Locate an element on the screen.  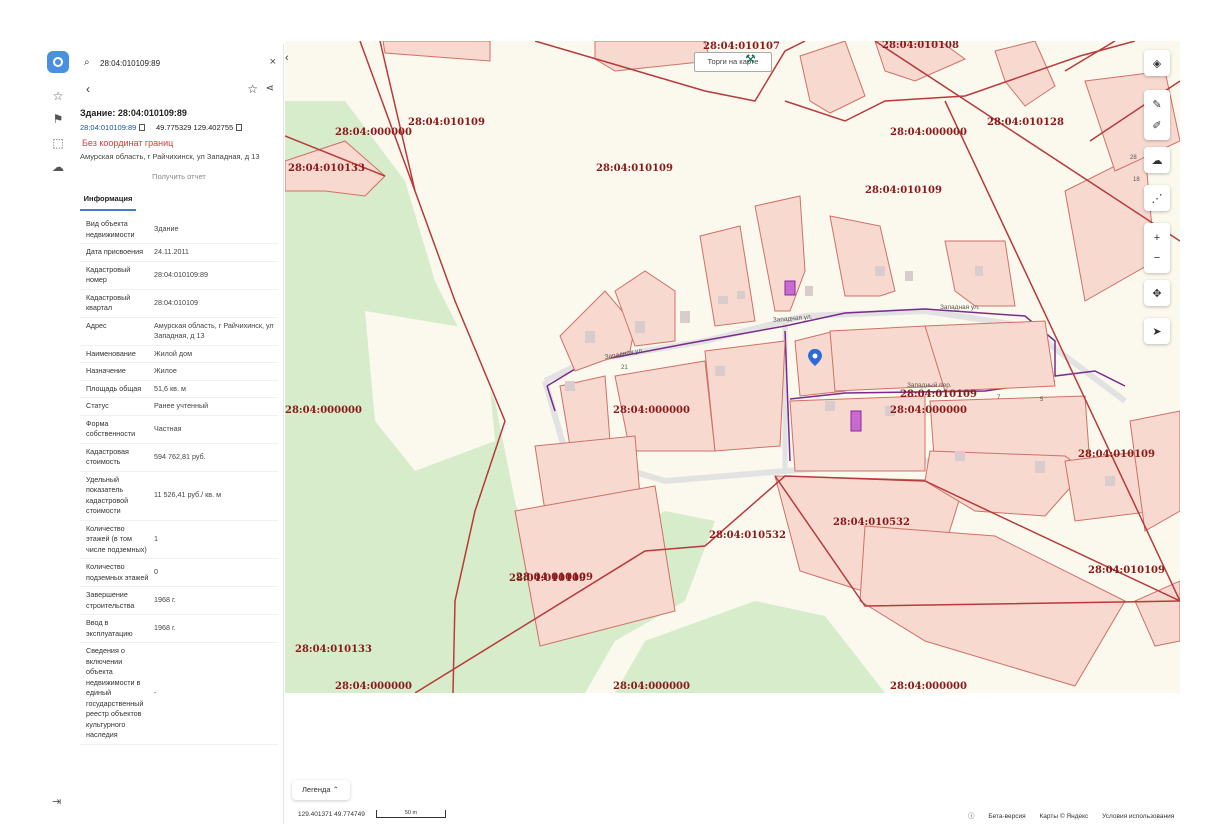
legend-button: Легенда ⌃ is located at coordinates (321, 790).